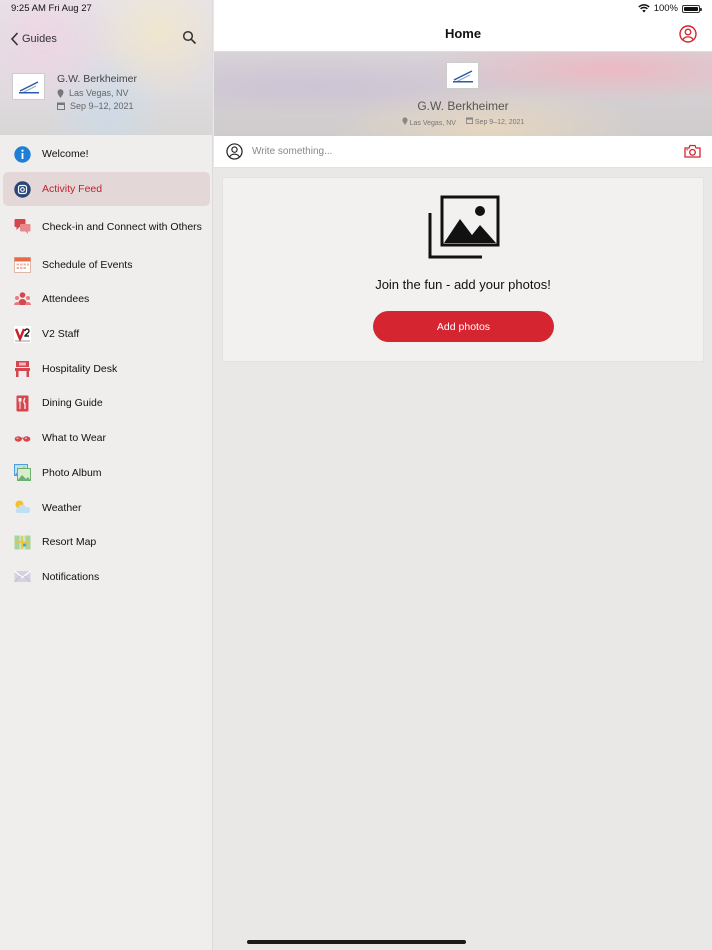  I want to click on sidebar-item-label: Check-in and Connect with Others, so click(122, 226).